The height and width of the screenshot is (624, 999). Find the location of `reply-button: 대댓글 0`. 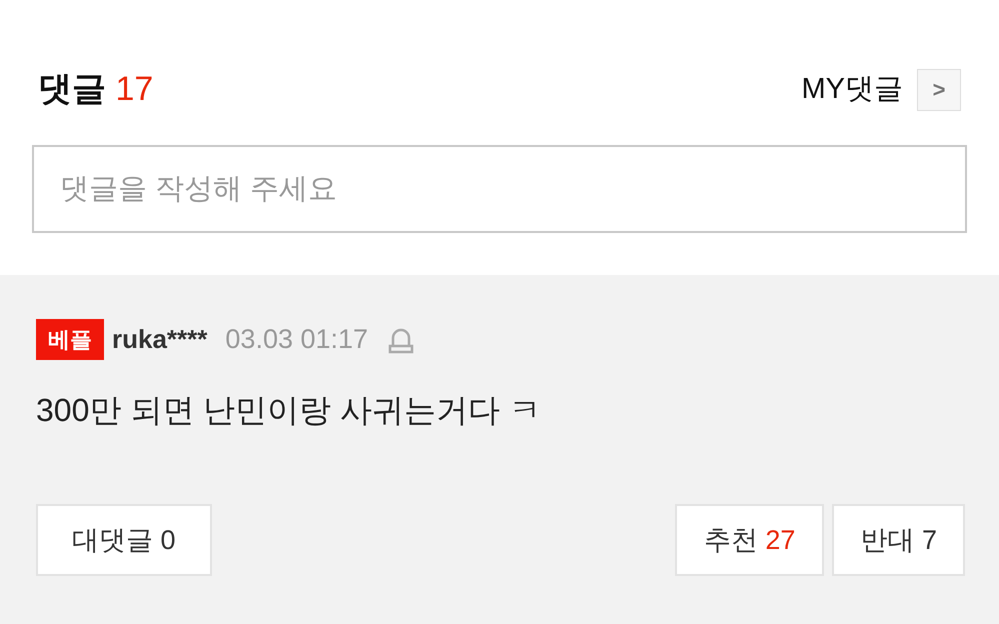

reply-button: 대댓글 0 is located at coordinates (124, 540).